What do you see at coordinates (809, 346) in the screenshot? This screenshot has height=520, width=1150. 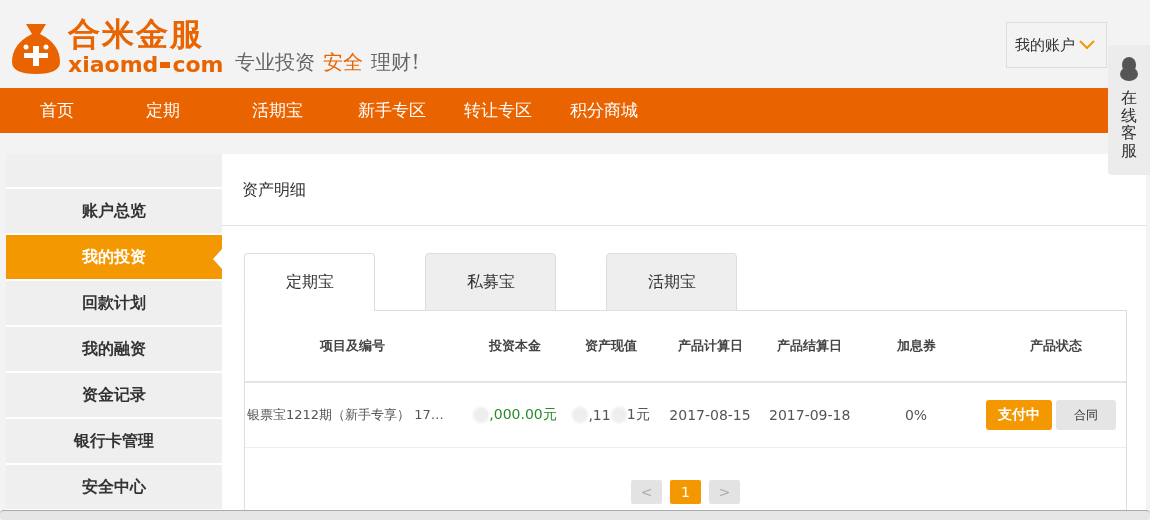 I see `column-header: 产品结算日` at bounding box center [809, 346].